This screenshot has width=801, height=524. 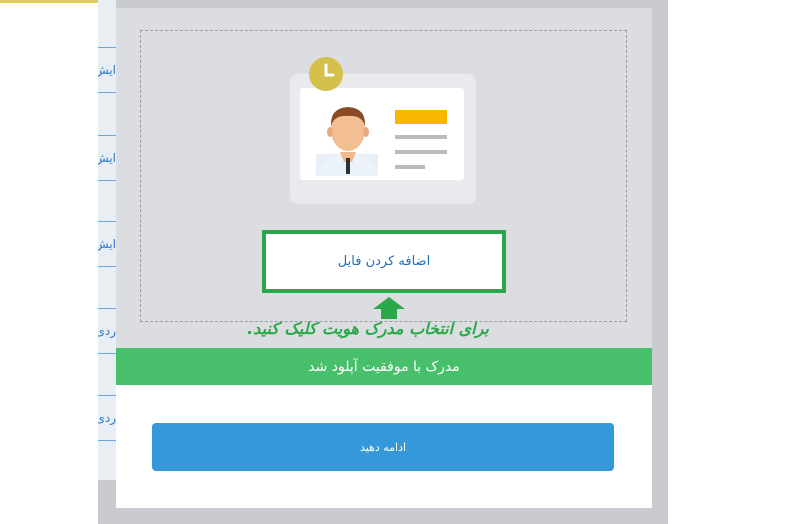 I want to click on id-card-highlight, so click(x=421, y=117).